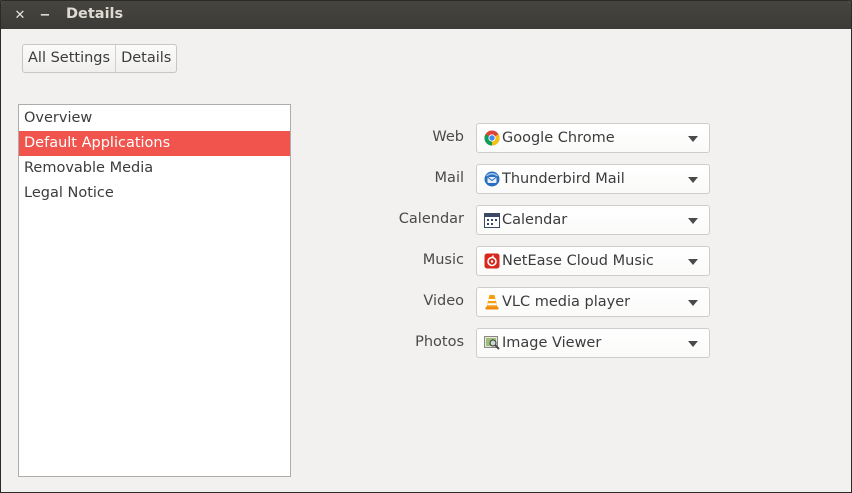 The height and width of the screenshot is (493, 852). I want to click on mail-app-combo: Thunderbird Mail, so click(593, 179).